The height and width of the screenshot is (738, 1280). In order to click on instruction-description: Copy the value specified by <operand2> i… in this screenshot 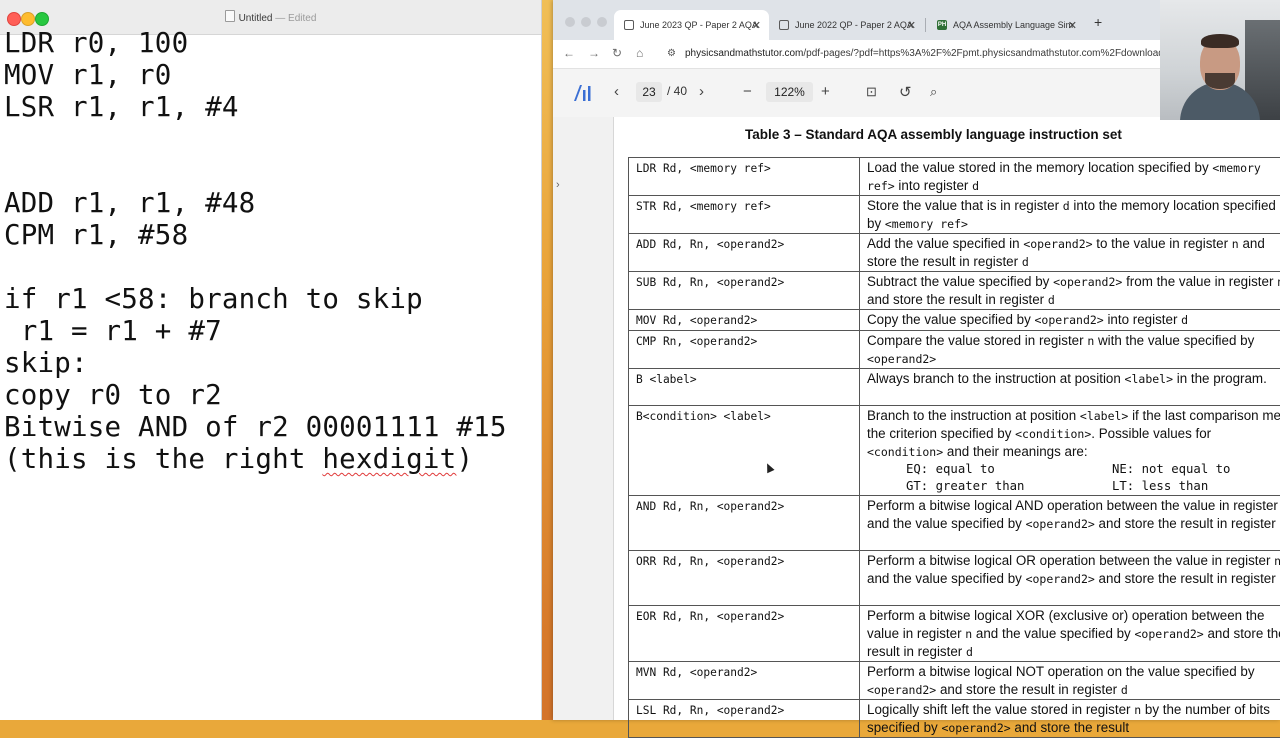, I will do `click(1070, 320)`.